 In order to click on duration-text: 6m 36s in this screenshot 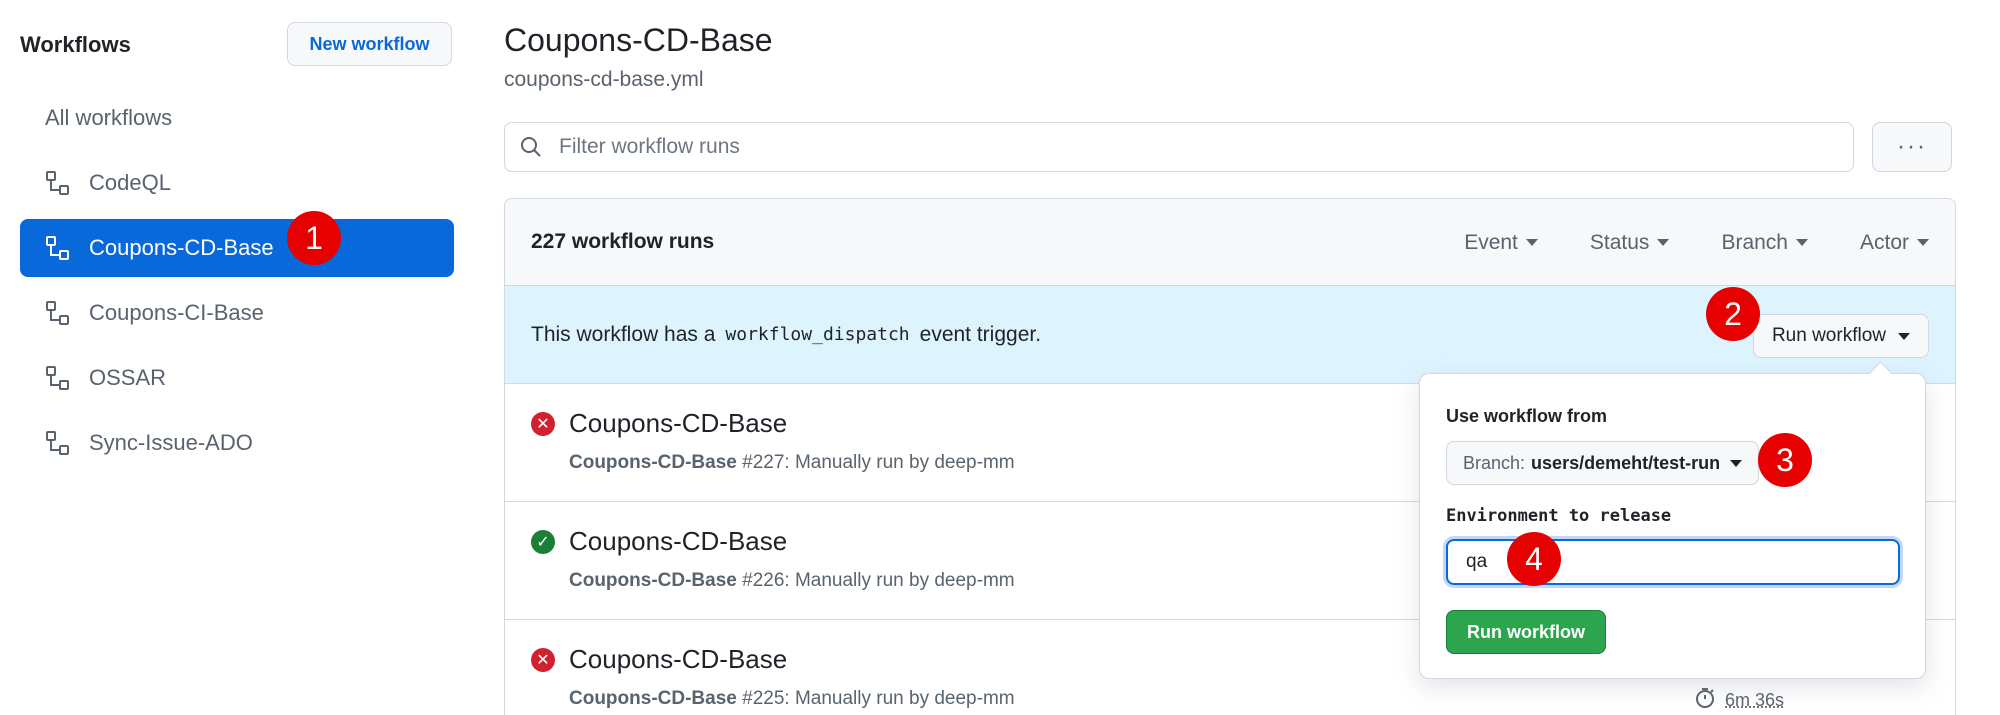, I will do `click(1755, 700)`.